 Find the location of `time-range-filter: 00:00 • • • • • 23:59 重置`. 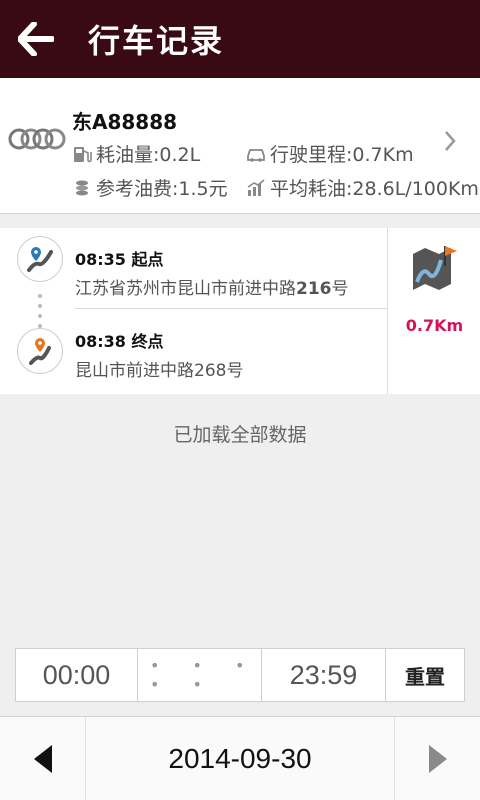

time-range-filter: 00:00 • • • • • 23:59 重置 is located at coordinates (240, 675).